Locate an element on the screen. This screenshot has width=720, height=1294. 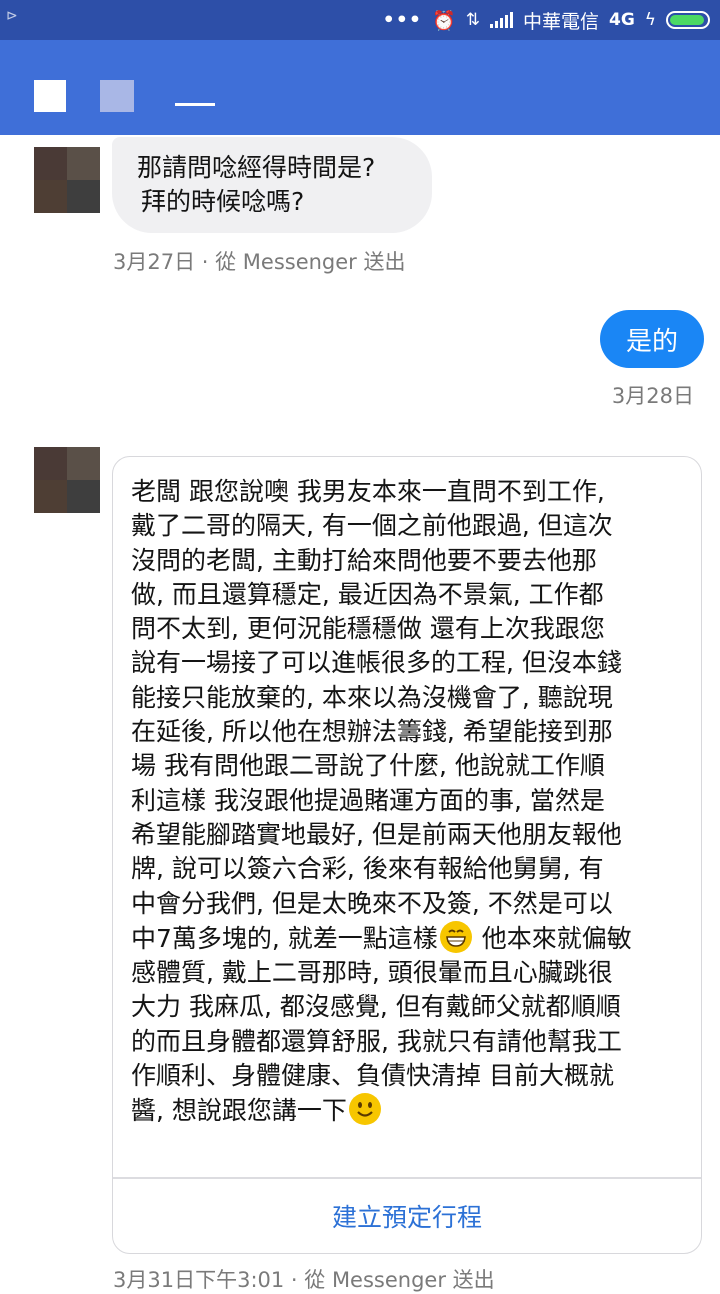
signal-strength-icon is located at coordinates (501, 20).